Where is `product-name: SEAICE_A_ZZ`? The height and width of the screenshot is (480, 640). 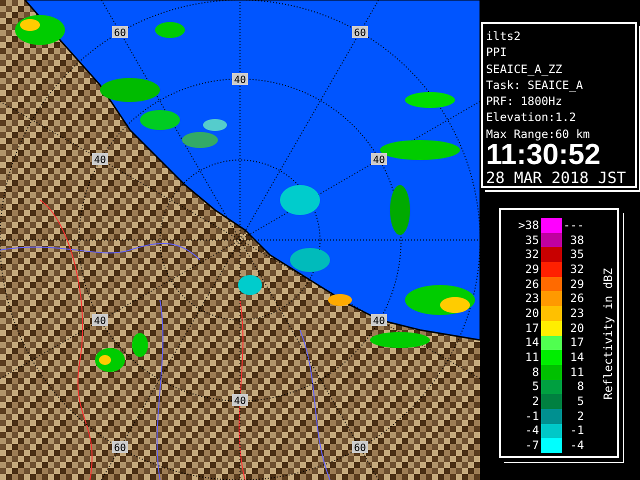 product-name: SEAICE_A_ZZ is located at coordinates (524, 68).